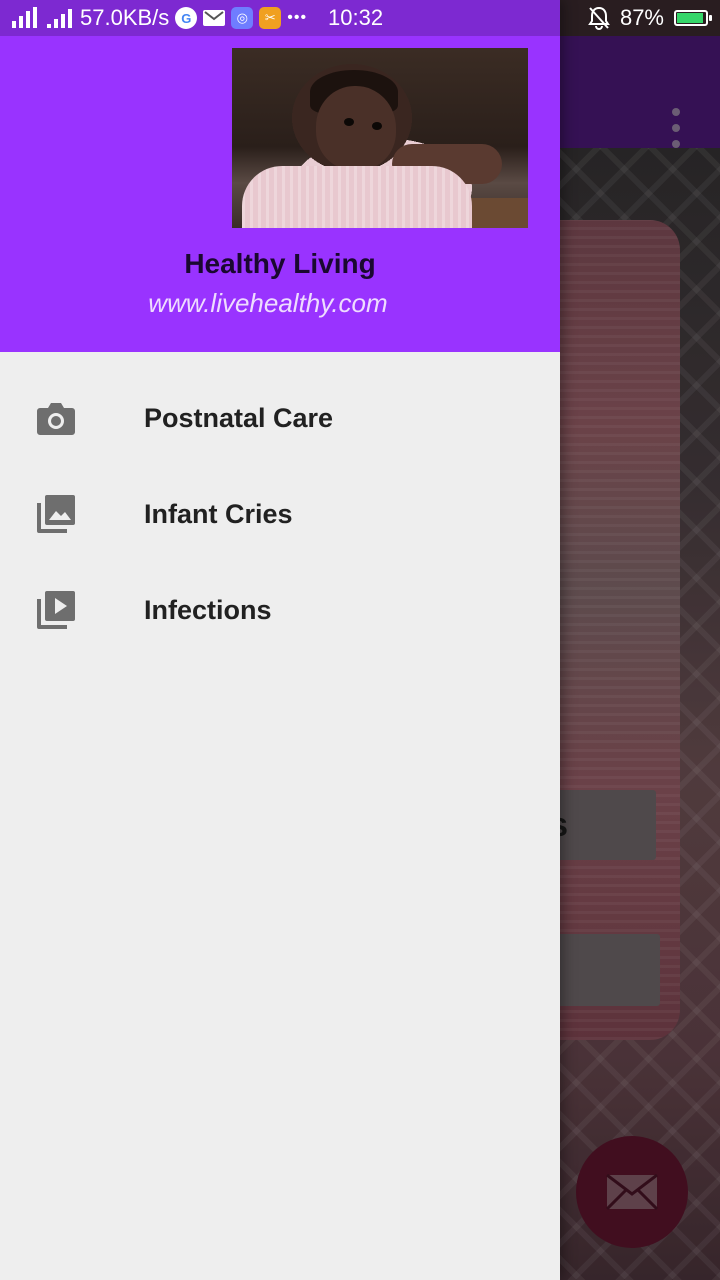 The height and width of the screenshot is (1280, 720). I want to click on status-time: 10:32, so click(356, 17).